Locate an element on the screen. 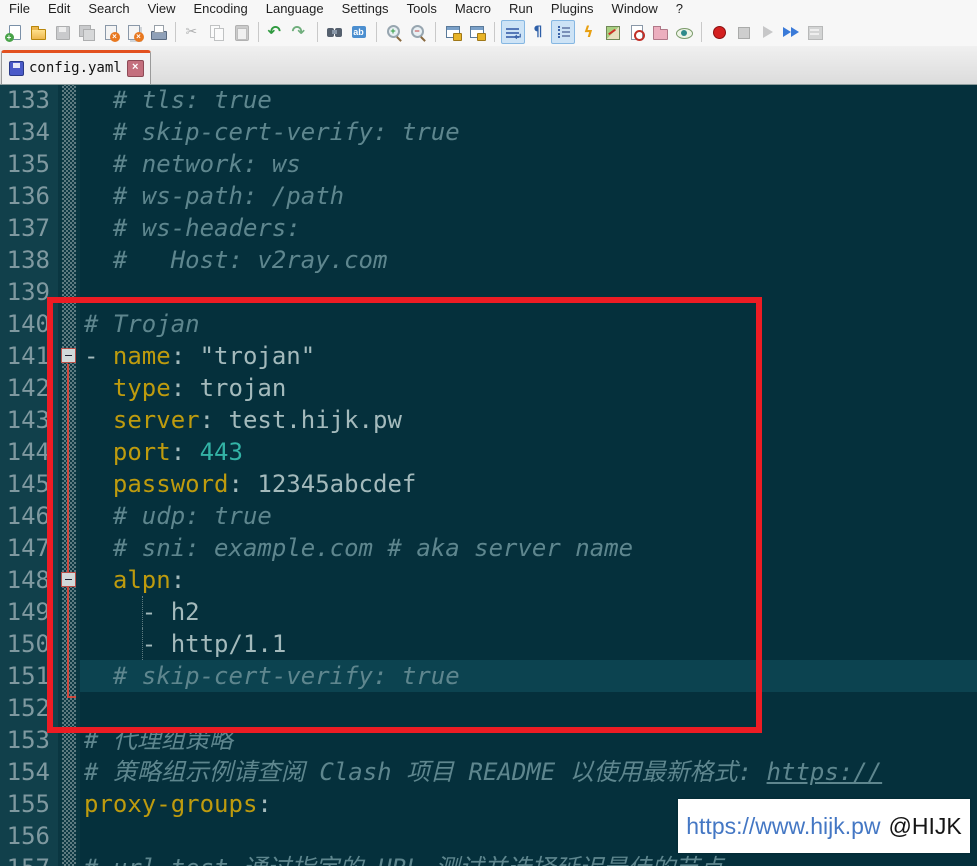 The width and height of the screenshot is (977, 866). code-token: : is located at coordinates (185, 452).